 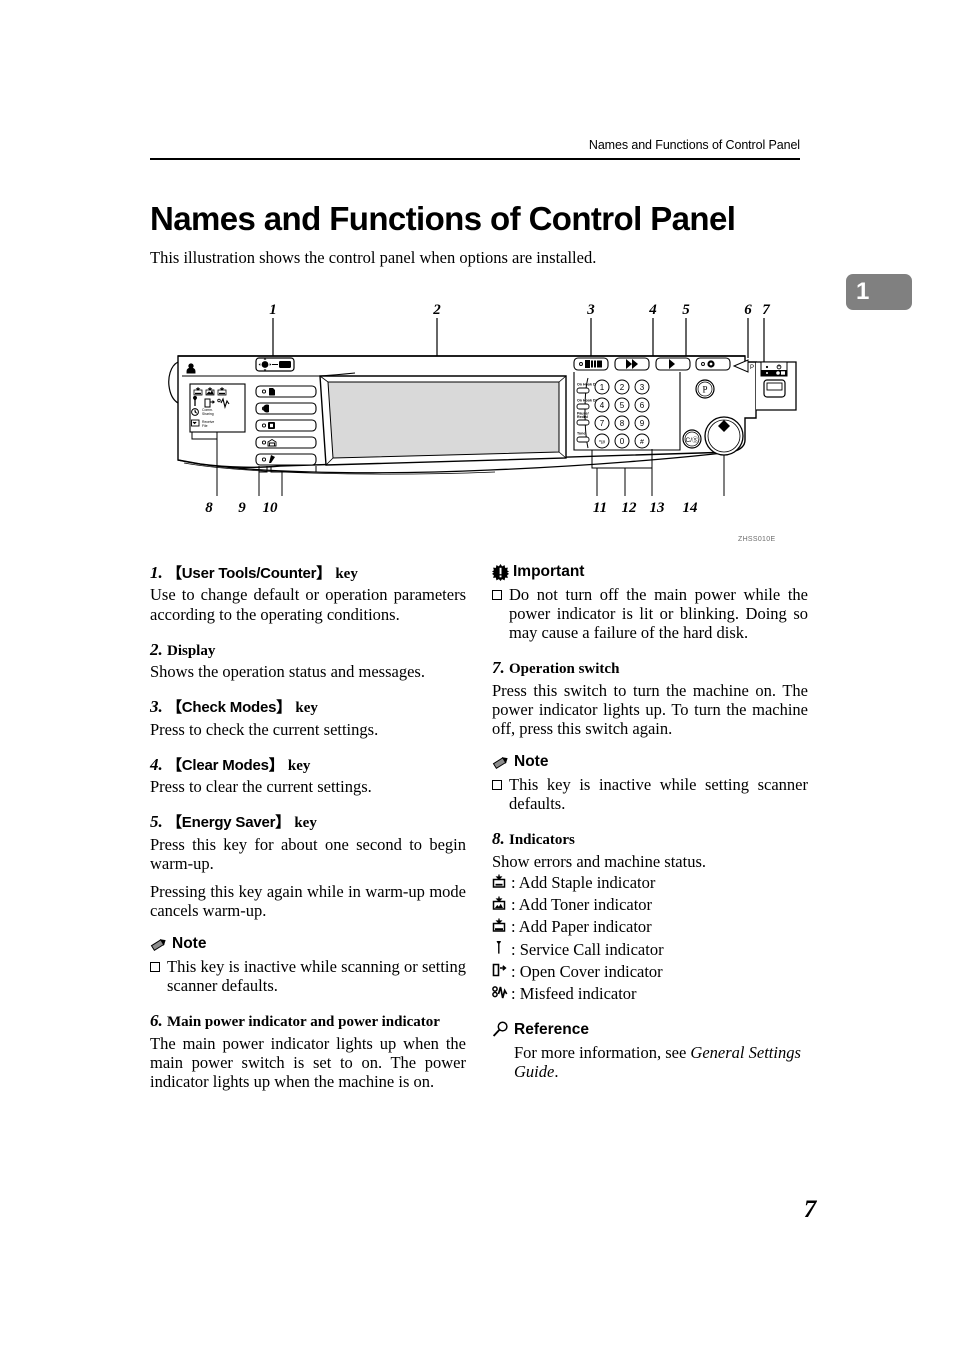 What do you see at coordinates (156, 764) in the screenshot?
I see `item-4-index: 4.` at bounding box center [156, 764].